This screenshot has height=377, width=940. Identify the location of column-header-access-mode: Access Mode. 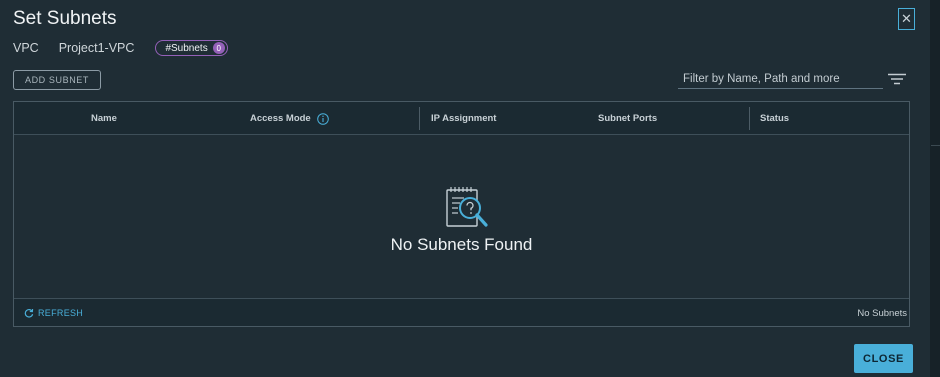
(289, 118).